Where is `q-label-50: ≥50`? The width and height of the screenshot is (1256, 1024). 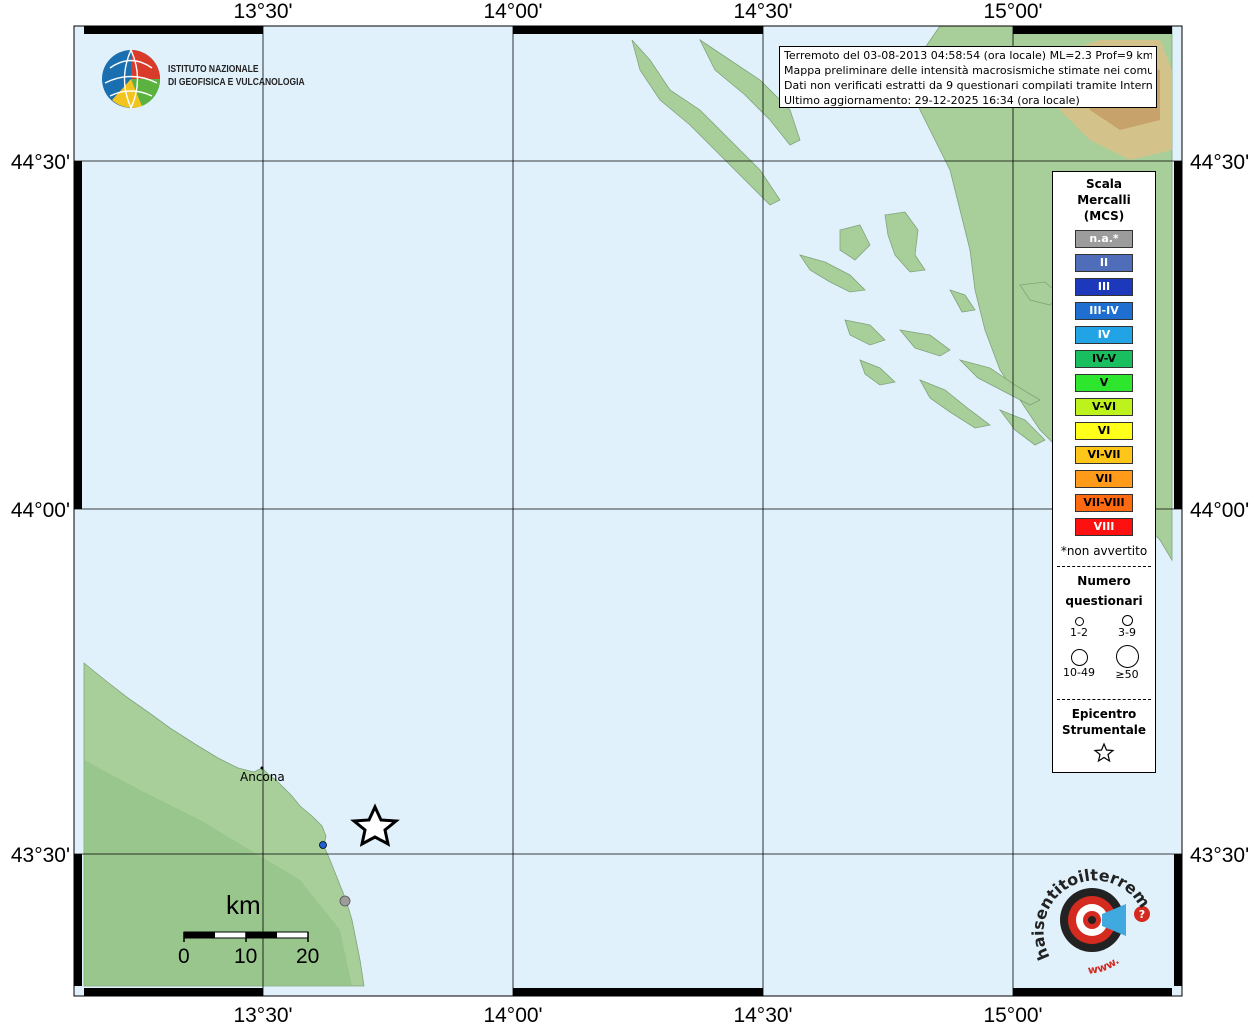 q-label-50: ≥50 is located at coordinates (1127, 674).